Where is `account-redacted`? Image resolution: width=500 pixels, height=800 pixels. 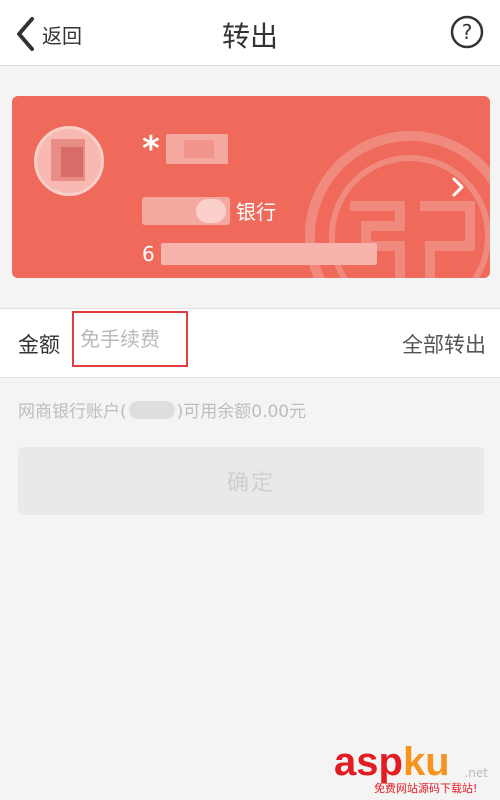
account-redacted is located at coordinates (151, 409).